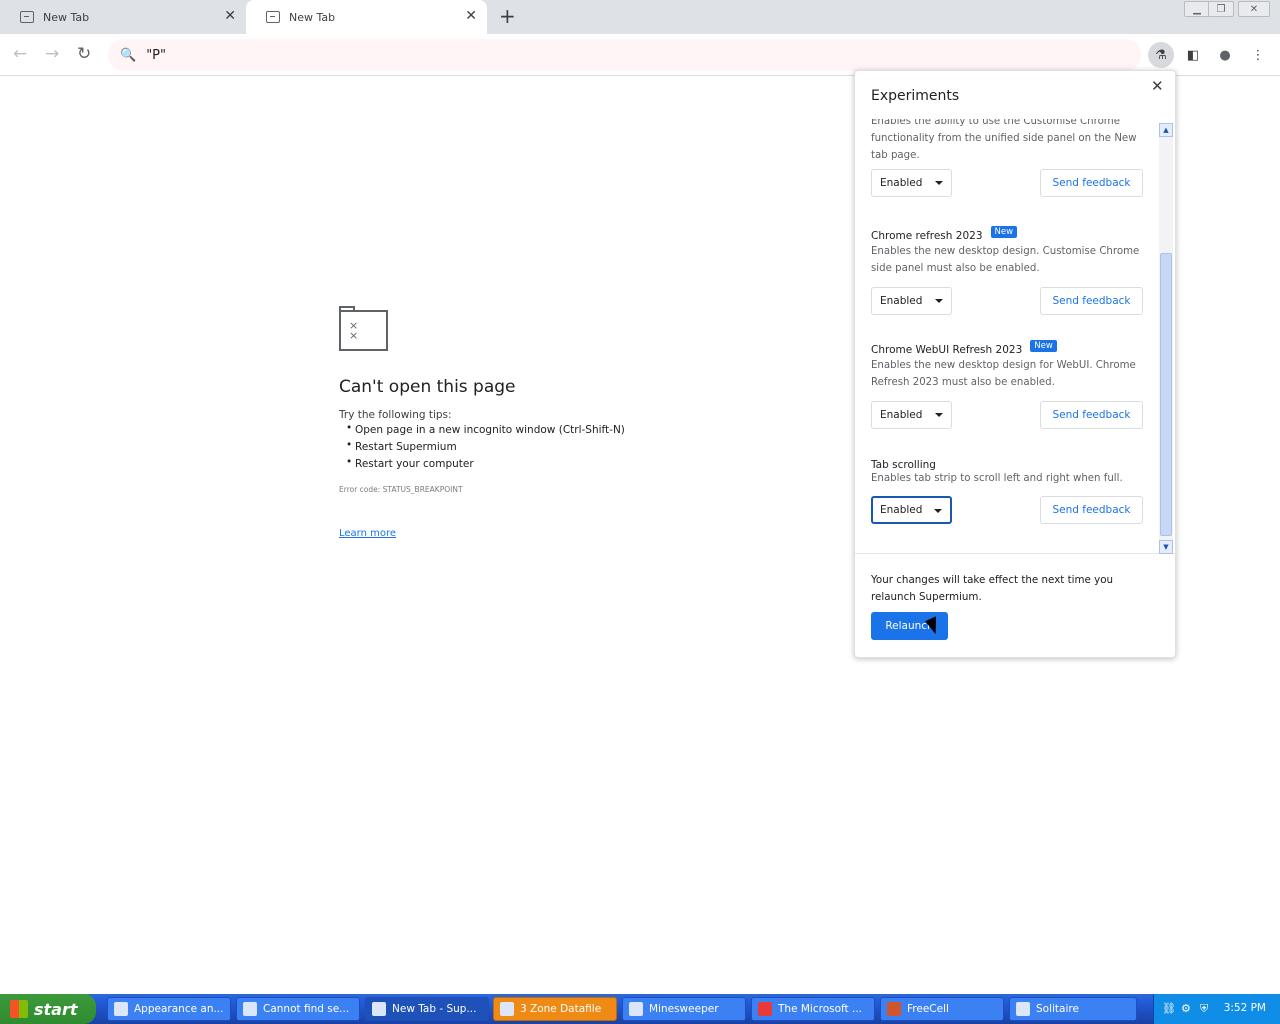 The height and width of the screenshot is (1024, 1280). I want to click on taskbar-item-label: Minesweeper, so click(684, 1009).